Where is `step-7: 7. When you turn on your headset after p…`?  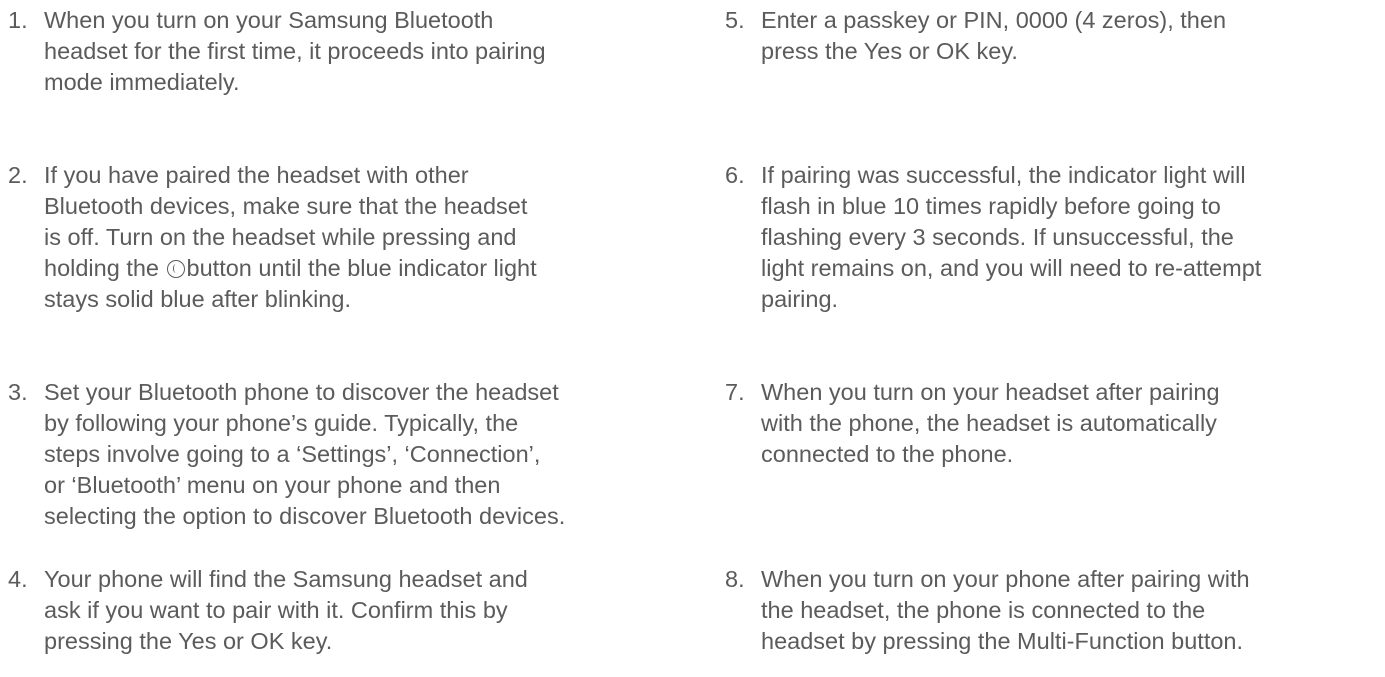
step-7: 7. When you turn on your headset after p… is located at coordinates (1050, 423).